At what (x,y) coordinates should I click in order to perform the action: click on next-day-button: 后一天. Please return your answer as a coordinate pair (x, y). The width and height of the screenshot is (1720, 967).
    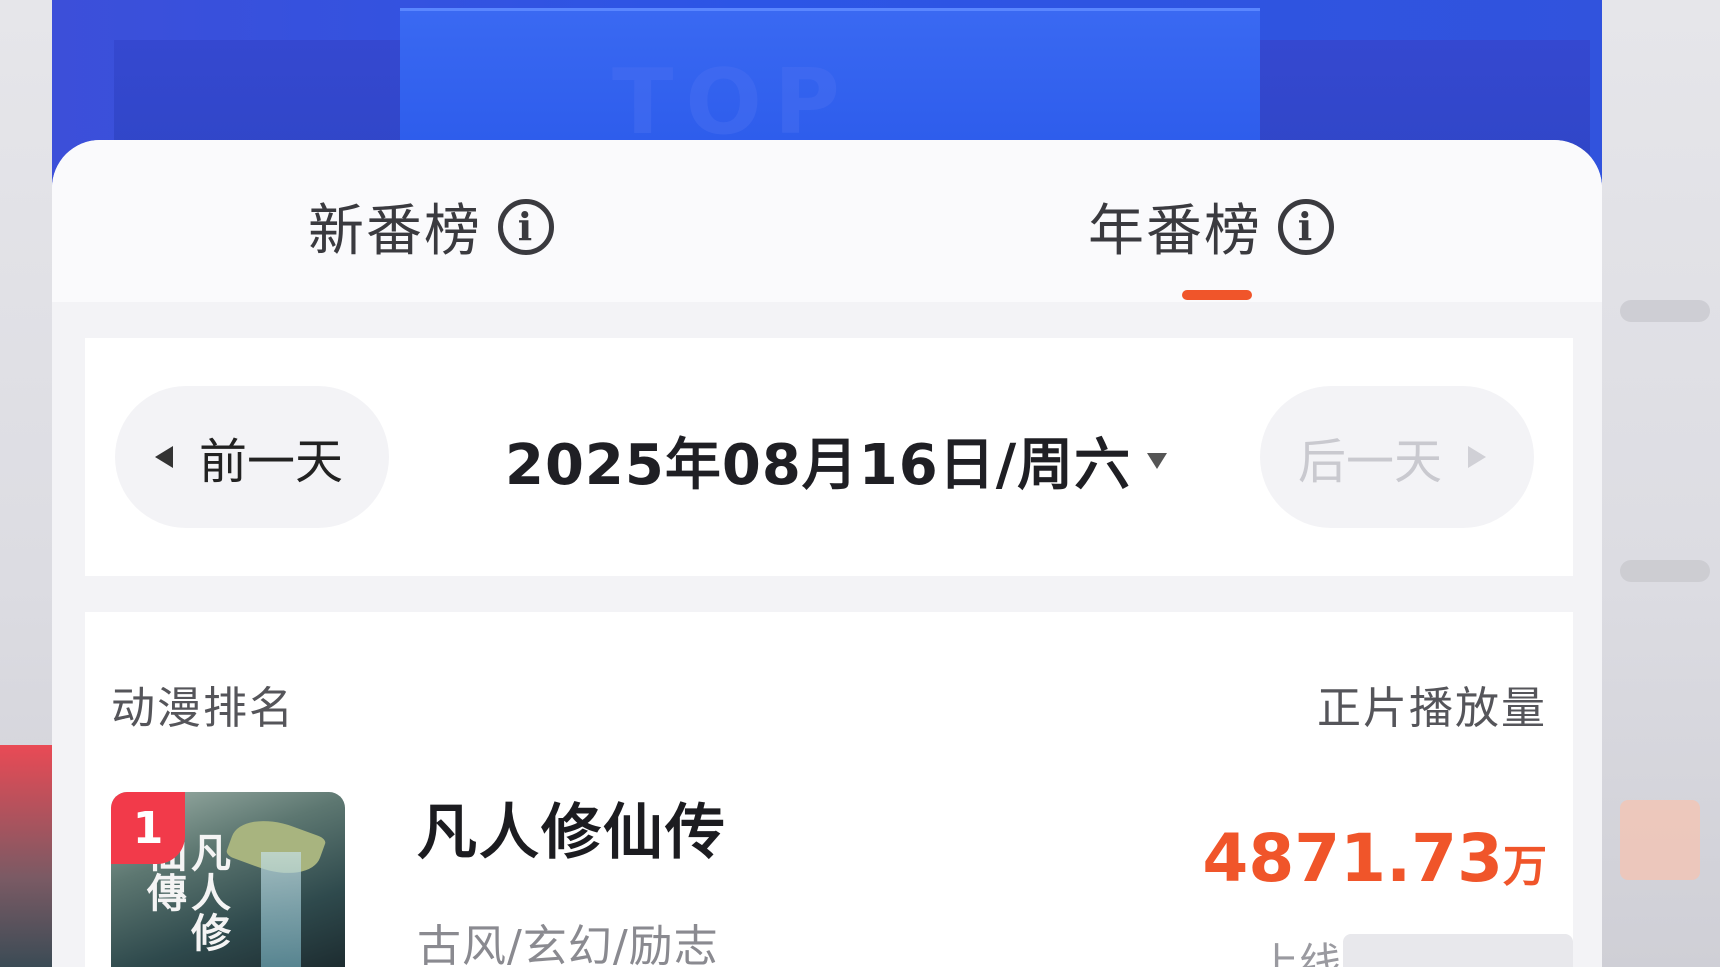
    Looking at the image, I should click on (1397, 457).